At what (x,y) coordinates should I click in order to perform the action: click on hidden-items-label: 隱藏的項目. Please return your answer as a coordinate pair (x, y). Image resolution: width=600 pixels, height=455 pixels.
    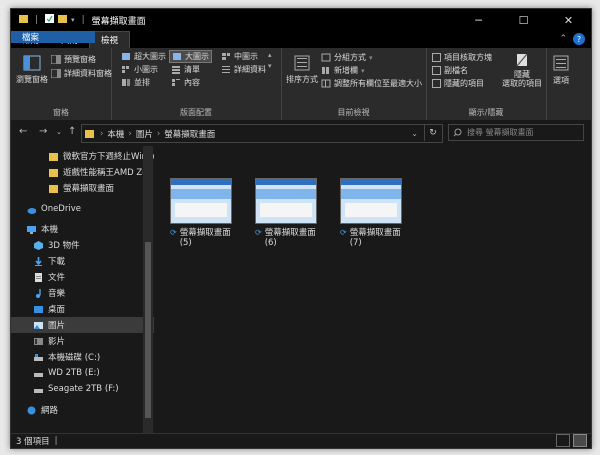
    Looking at the image, I should click on (464, 83).